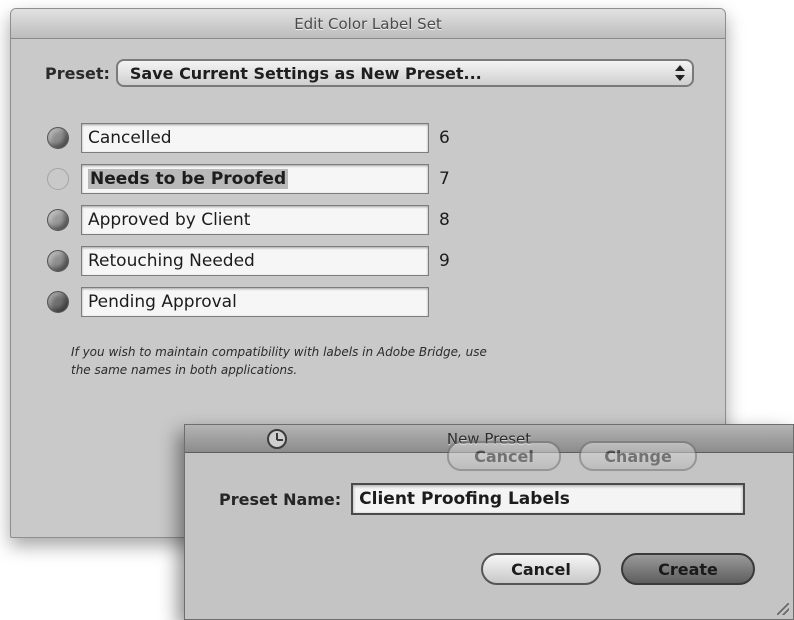  I want to click on dialog-title: Edit Color Label Set, so click(368, 23).